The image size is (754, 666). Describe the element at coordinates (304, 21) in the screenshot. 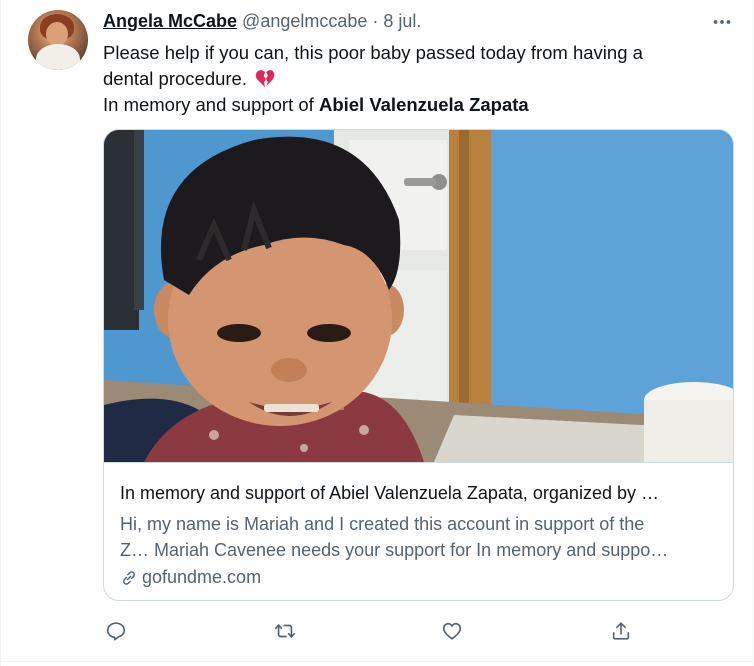

I see `author-handle: @angelmccabe` at that location.